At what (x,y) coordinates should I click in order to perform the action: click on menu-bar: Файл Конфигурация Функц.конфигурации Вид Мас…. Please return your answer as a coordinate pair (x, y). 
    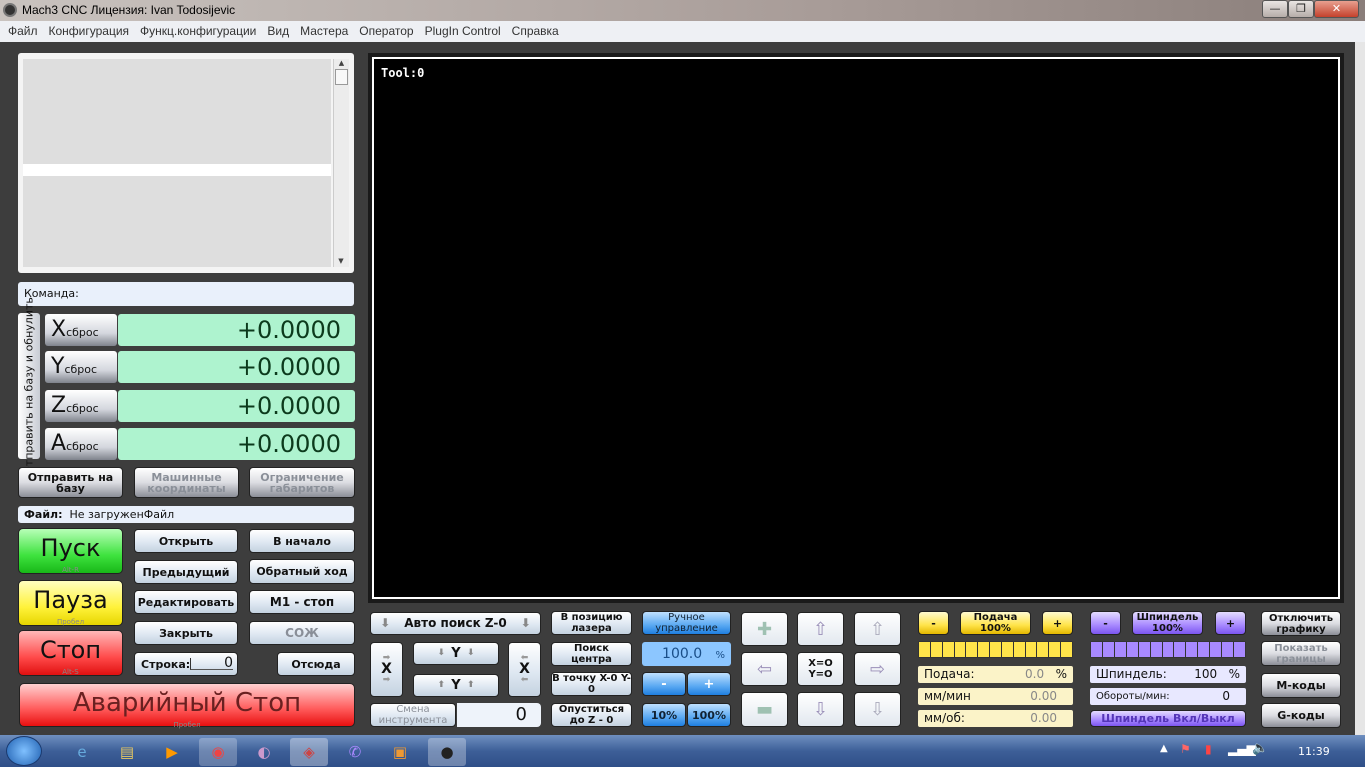
    Looking at the image, I should click on (682, 31).